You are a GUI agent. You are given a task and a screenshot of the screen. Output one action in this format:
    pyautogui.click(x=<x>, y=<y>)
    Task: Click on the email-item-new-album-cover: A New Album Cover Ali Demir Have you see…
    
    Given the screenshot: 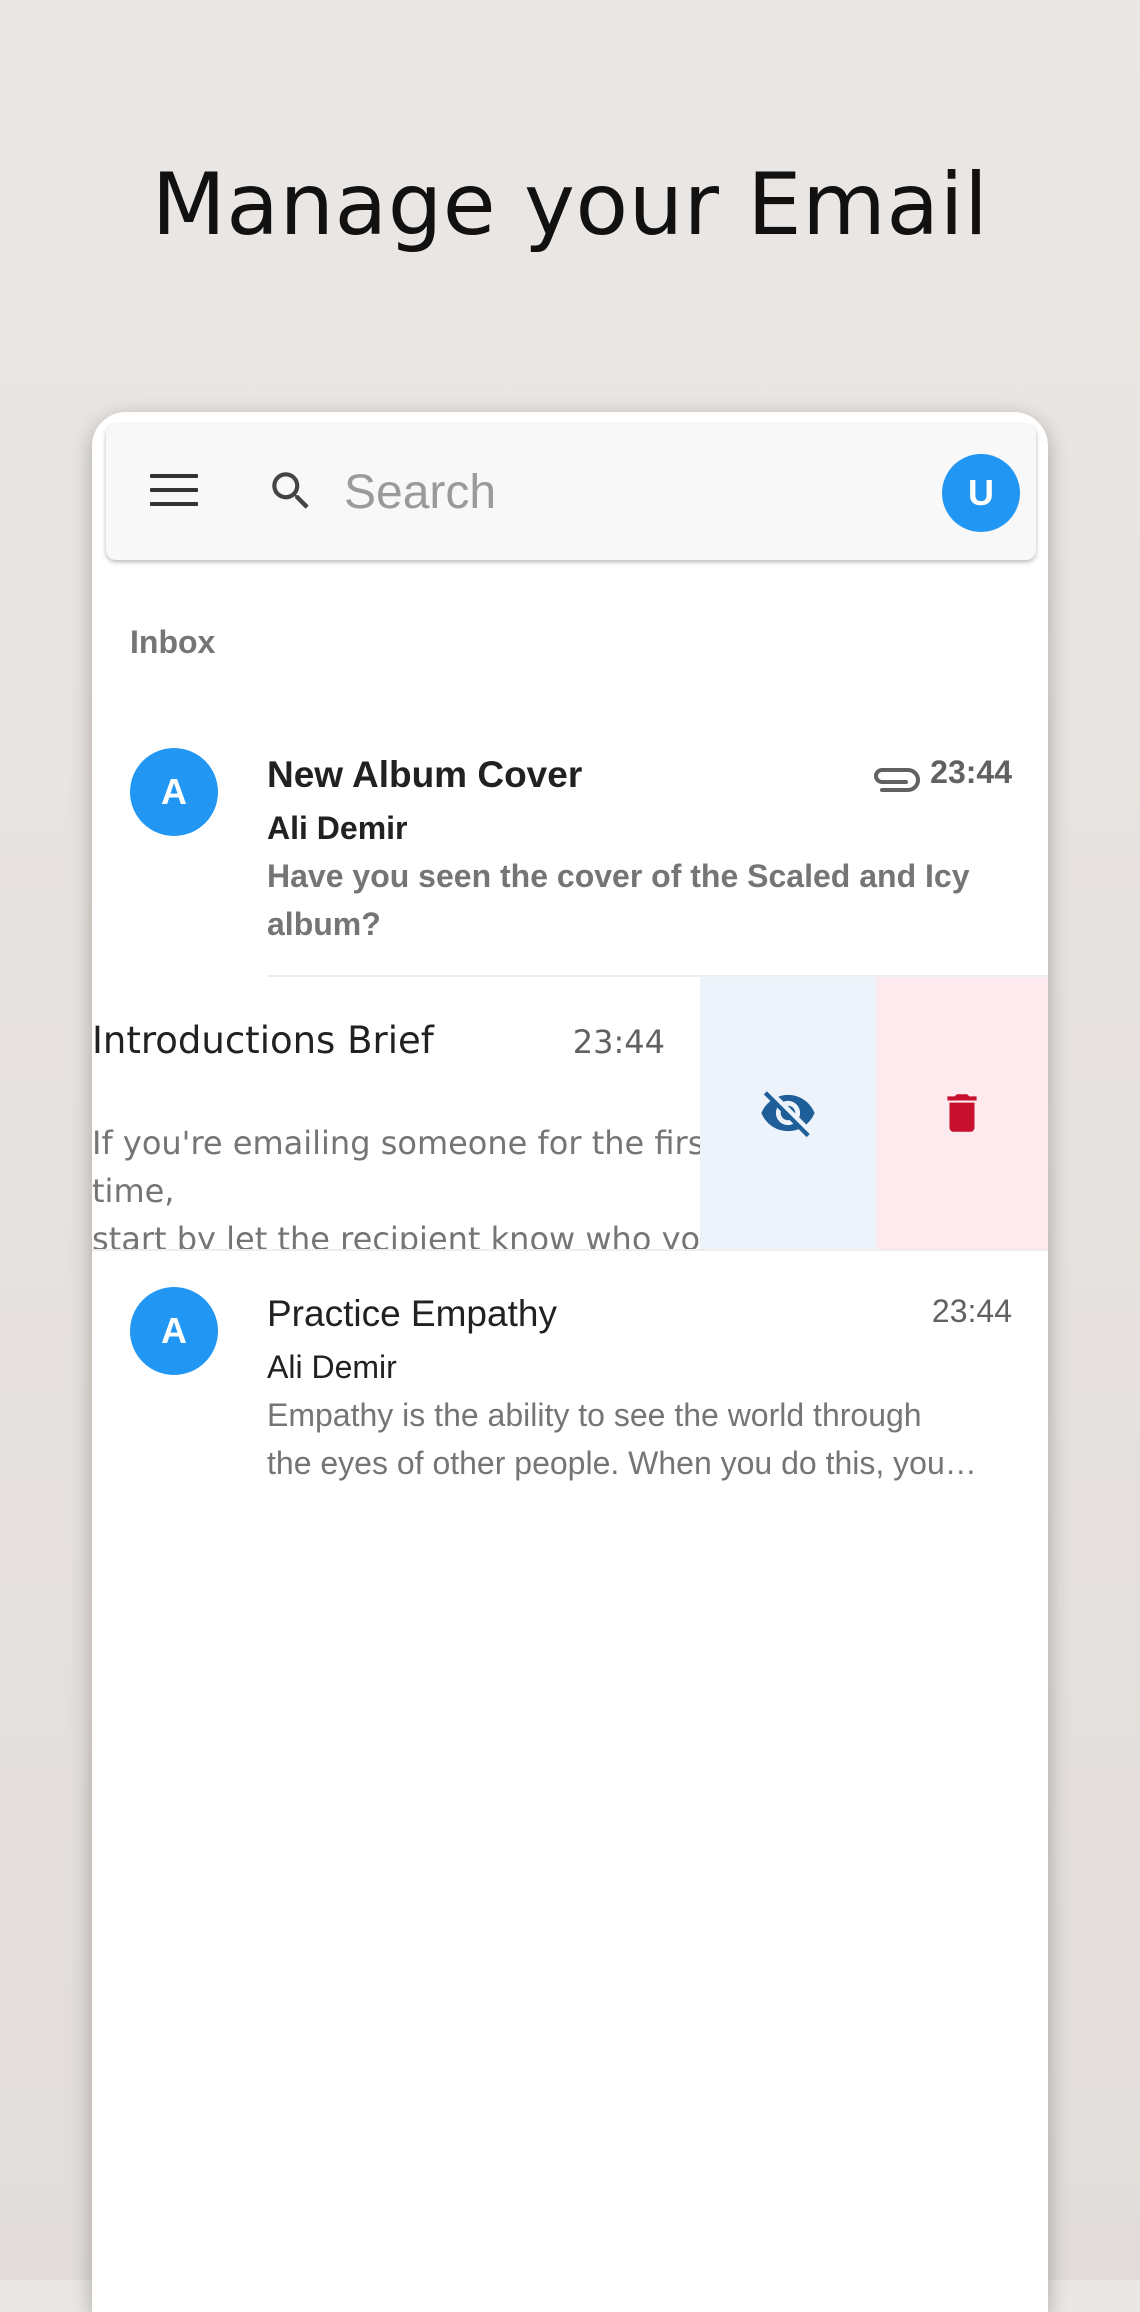 What is the action you would take?
    pyautogui.click(x=570, y=844)
    